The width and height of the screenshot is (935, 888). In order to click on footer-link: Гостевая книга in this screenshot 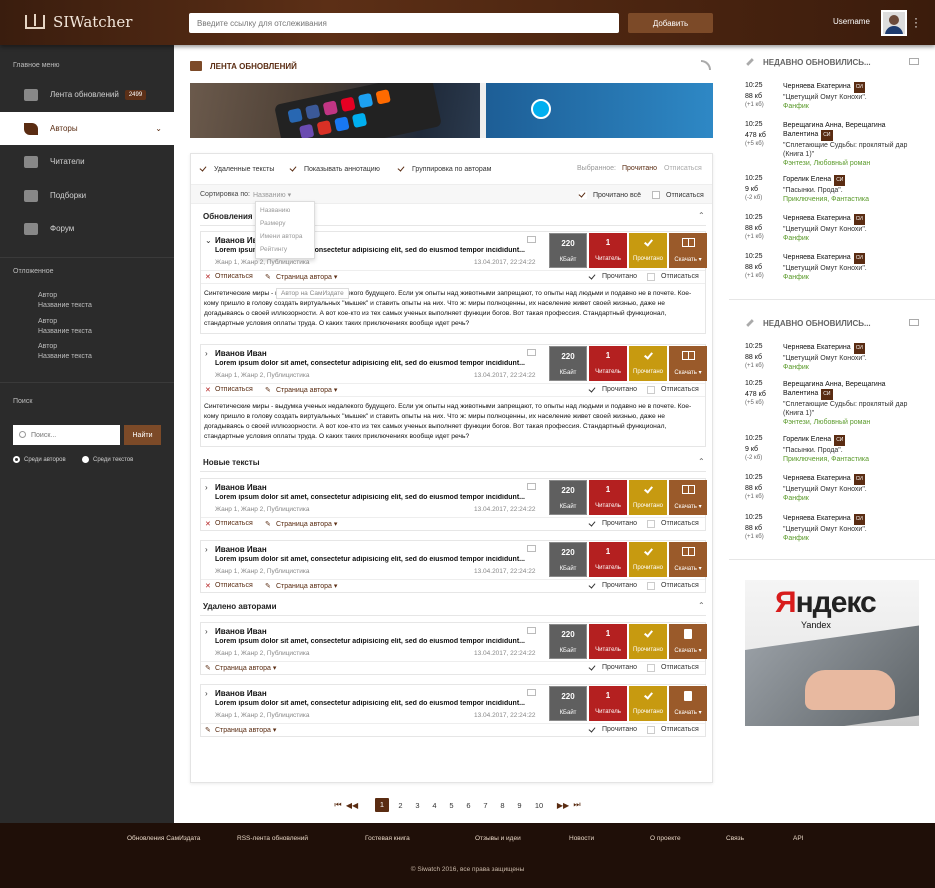, I will do `click(387, 838)`.